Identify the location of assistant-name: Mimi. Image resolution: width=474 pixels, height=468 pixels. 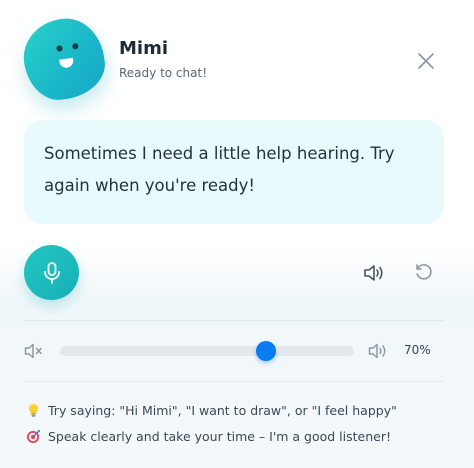
(144, 48).